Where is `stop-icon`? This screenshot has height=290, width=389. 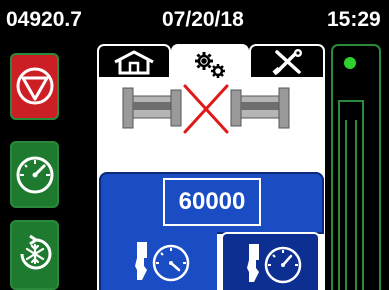 stop-icon is located at coordinates (35, 86).